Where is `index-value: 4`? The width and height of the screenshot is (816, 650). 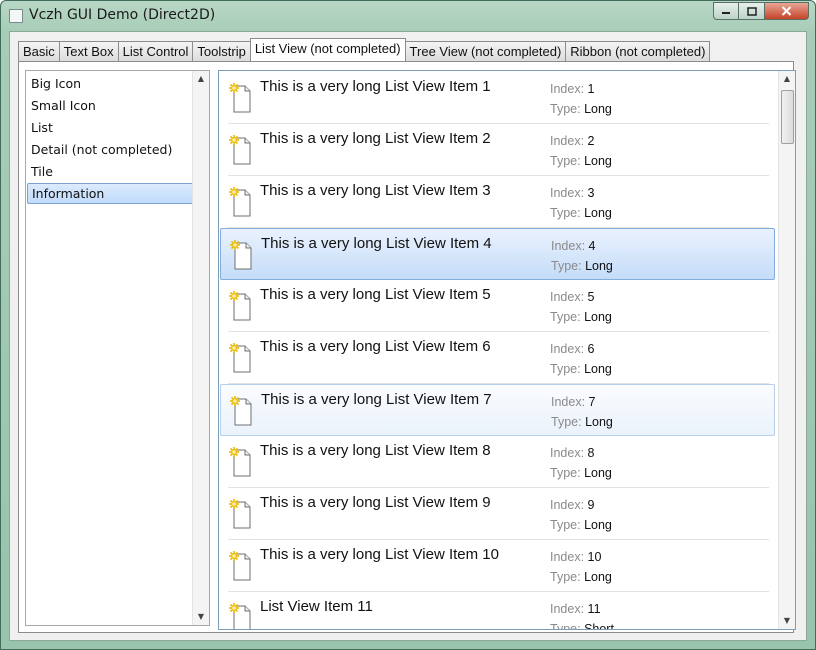 index-value: 4 is located at coordinates (592, 246).